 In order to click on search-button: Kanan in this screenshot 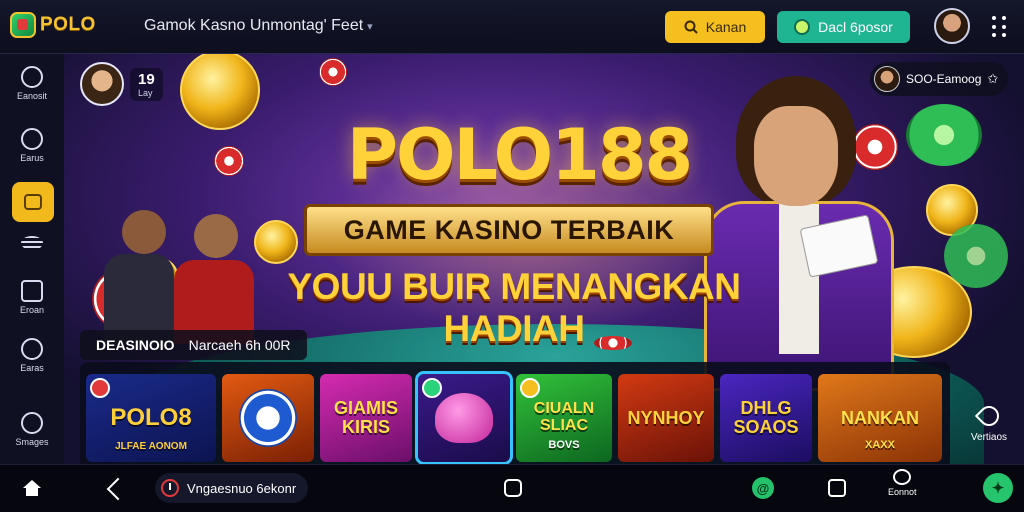, I will do `click(715, 27)`.